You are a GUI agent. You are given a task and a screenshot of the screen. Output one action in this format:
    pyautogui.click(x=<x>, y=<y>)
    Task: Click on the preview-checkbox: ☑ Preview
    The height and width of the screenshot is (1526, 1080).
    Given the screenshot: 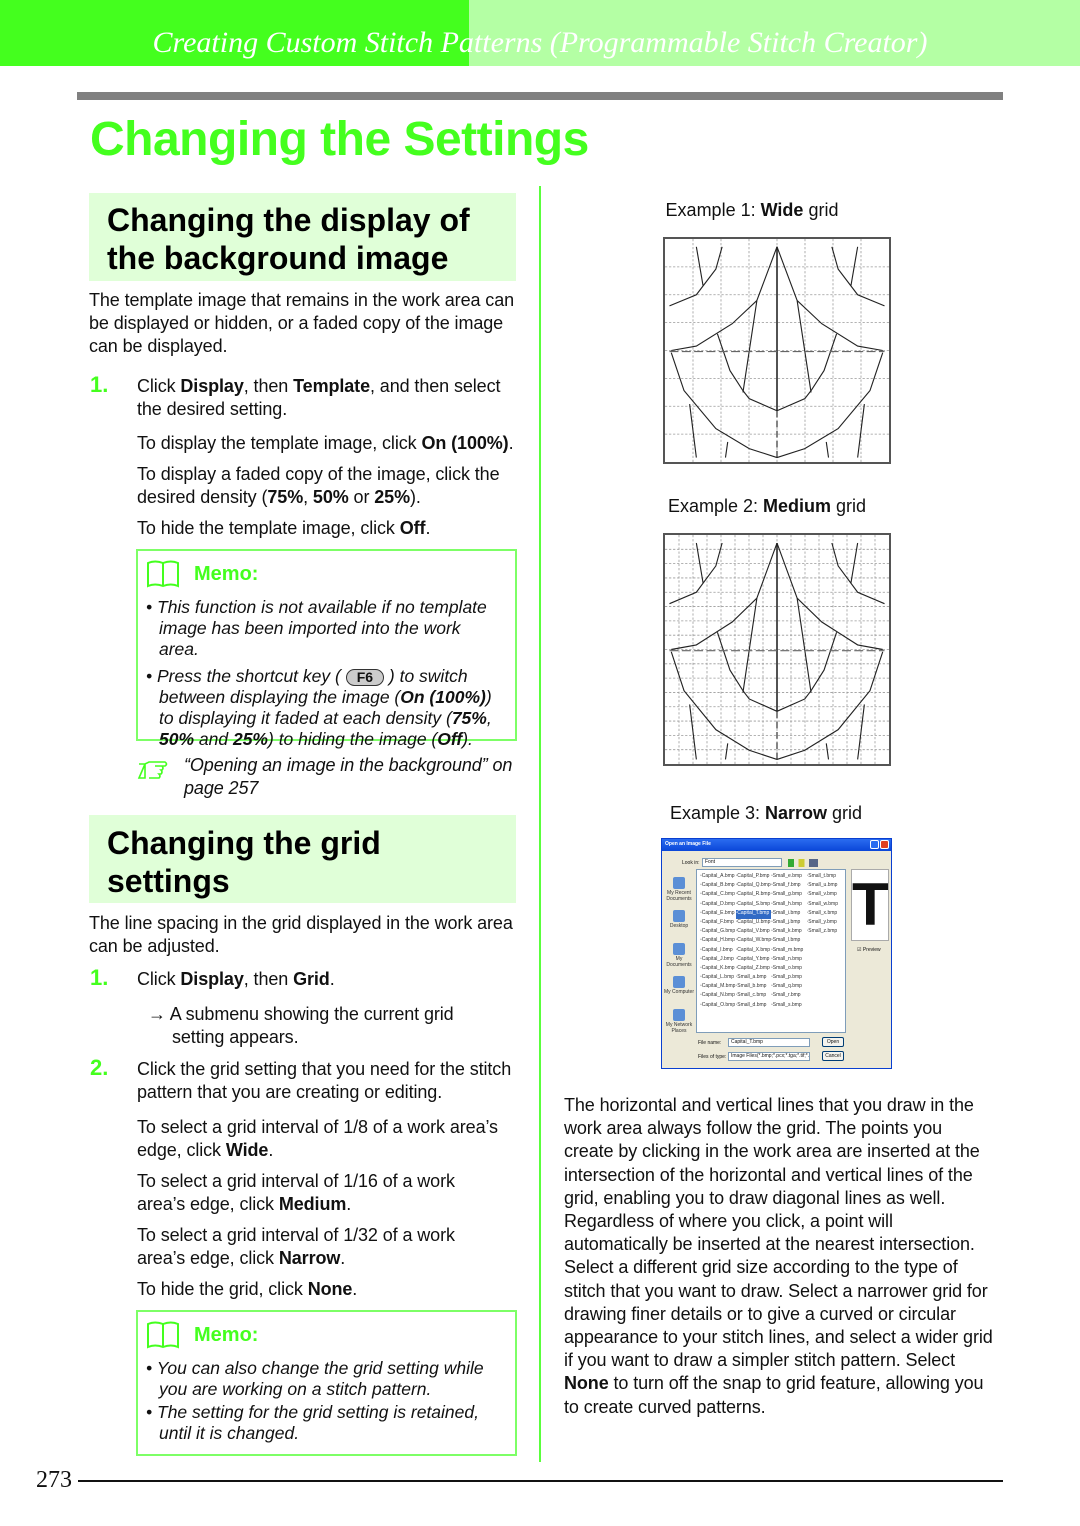 What is the action you would take?
    pyautogui.click(x=869, y=950)
    